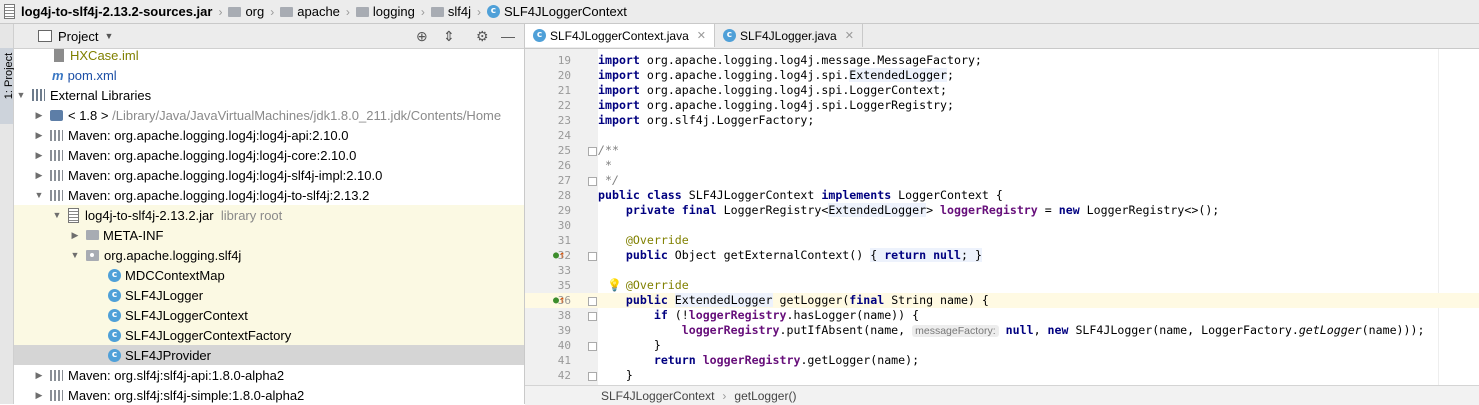 The width and height of the screenshot is (1479, 405). I want to click on tab-slf4jloggercontext: c SLF4JLoggerContext.java ✕, so click(620, 35).